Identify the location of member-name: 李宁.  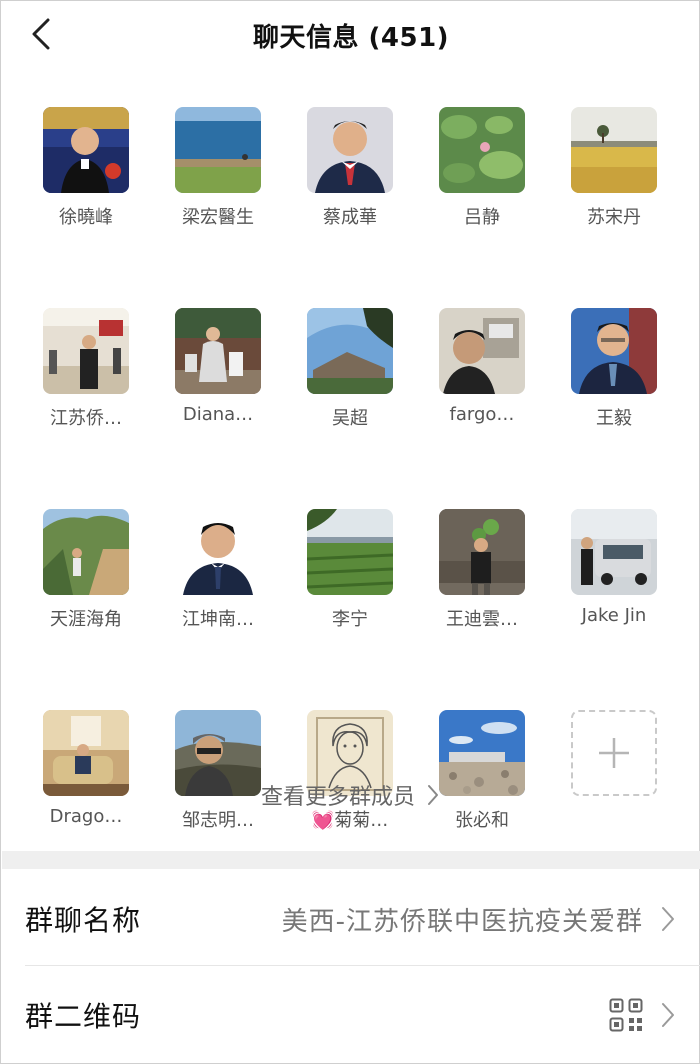
(350, 619).